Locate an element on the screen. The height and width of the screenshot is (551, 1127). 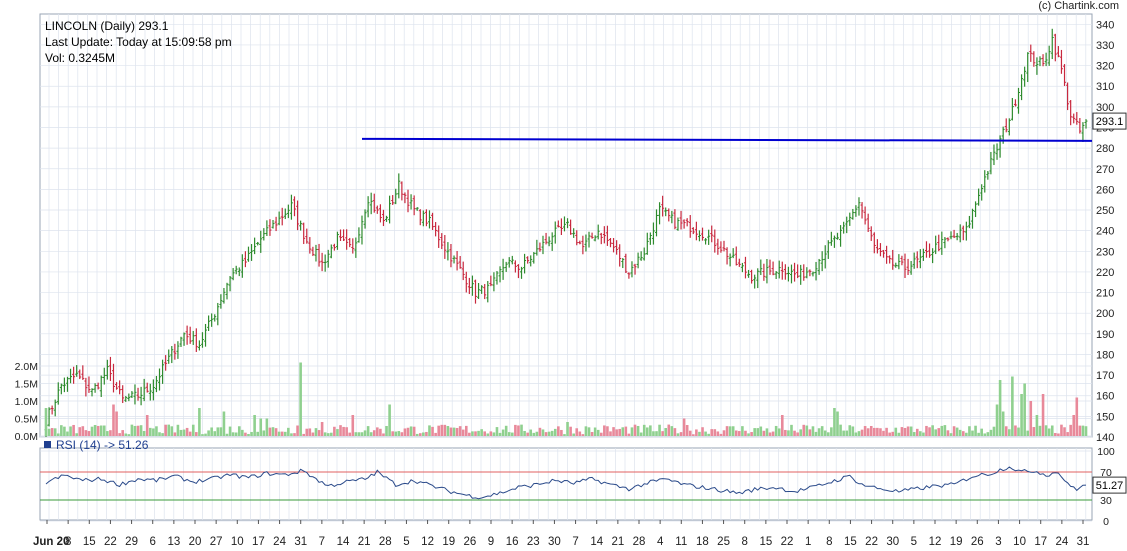
x-tick-label: 3 is located at coordinates (998, 542).